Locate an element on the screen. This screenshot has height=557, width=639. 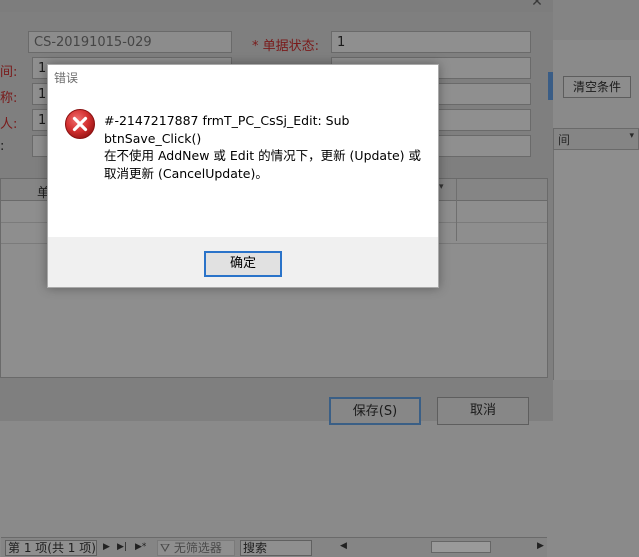
search-input: 搜索 is located at coordinates (276, 548).